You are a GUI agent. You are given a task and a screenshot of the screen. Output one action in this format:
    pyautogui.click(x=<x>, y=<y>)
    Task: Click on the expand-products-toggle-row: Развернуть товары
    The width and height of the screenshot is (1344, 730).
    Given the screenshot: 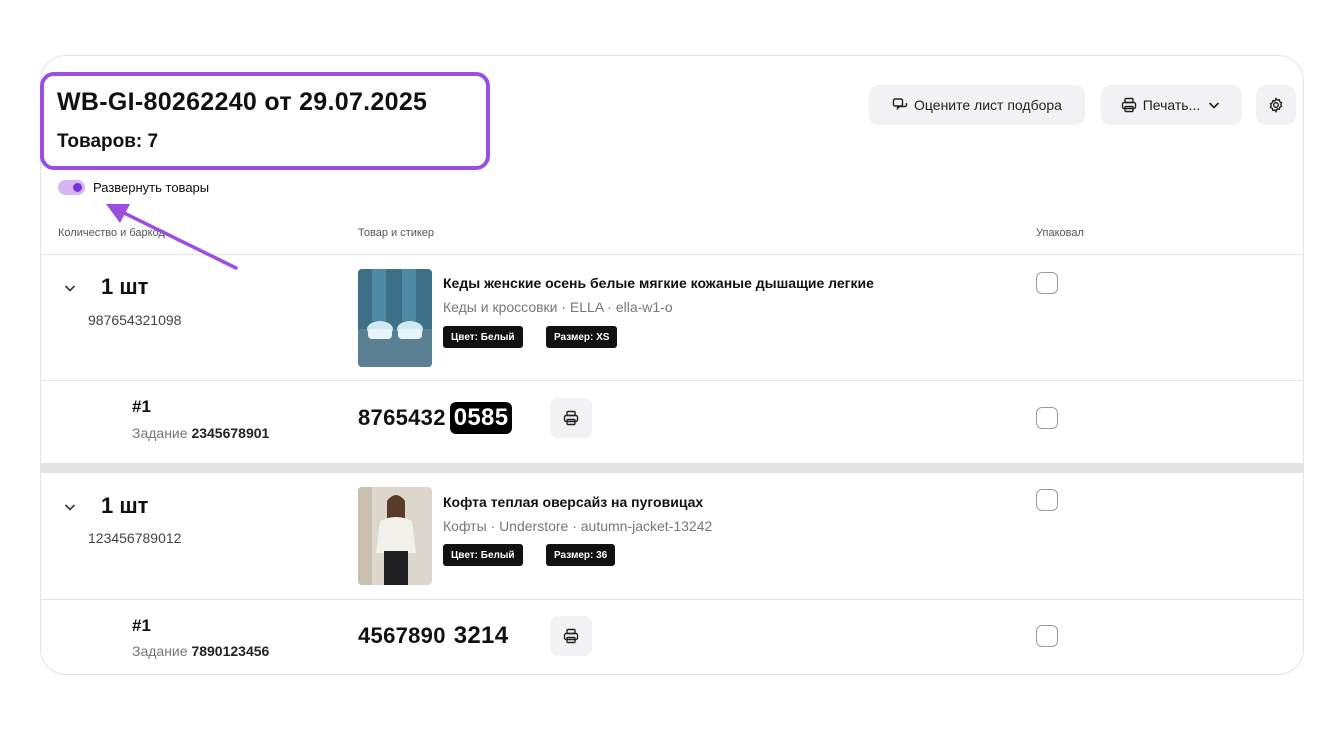 What is the action you would take?
    pyautogui.click(x=133, y=187)
    